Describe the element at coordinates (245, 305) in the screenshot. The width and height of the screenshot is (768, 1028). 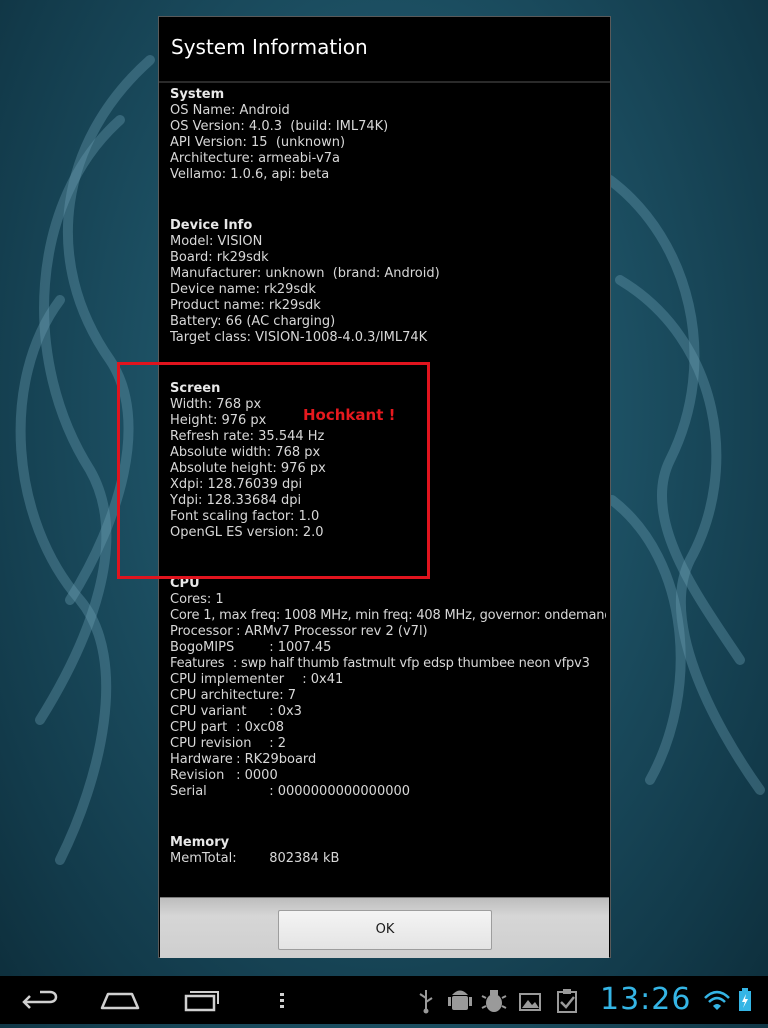
I see `info-line: Product name: rk29sdk` at that location.